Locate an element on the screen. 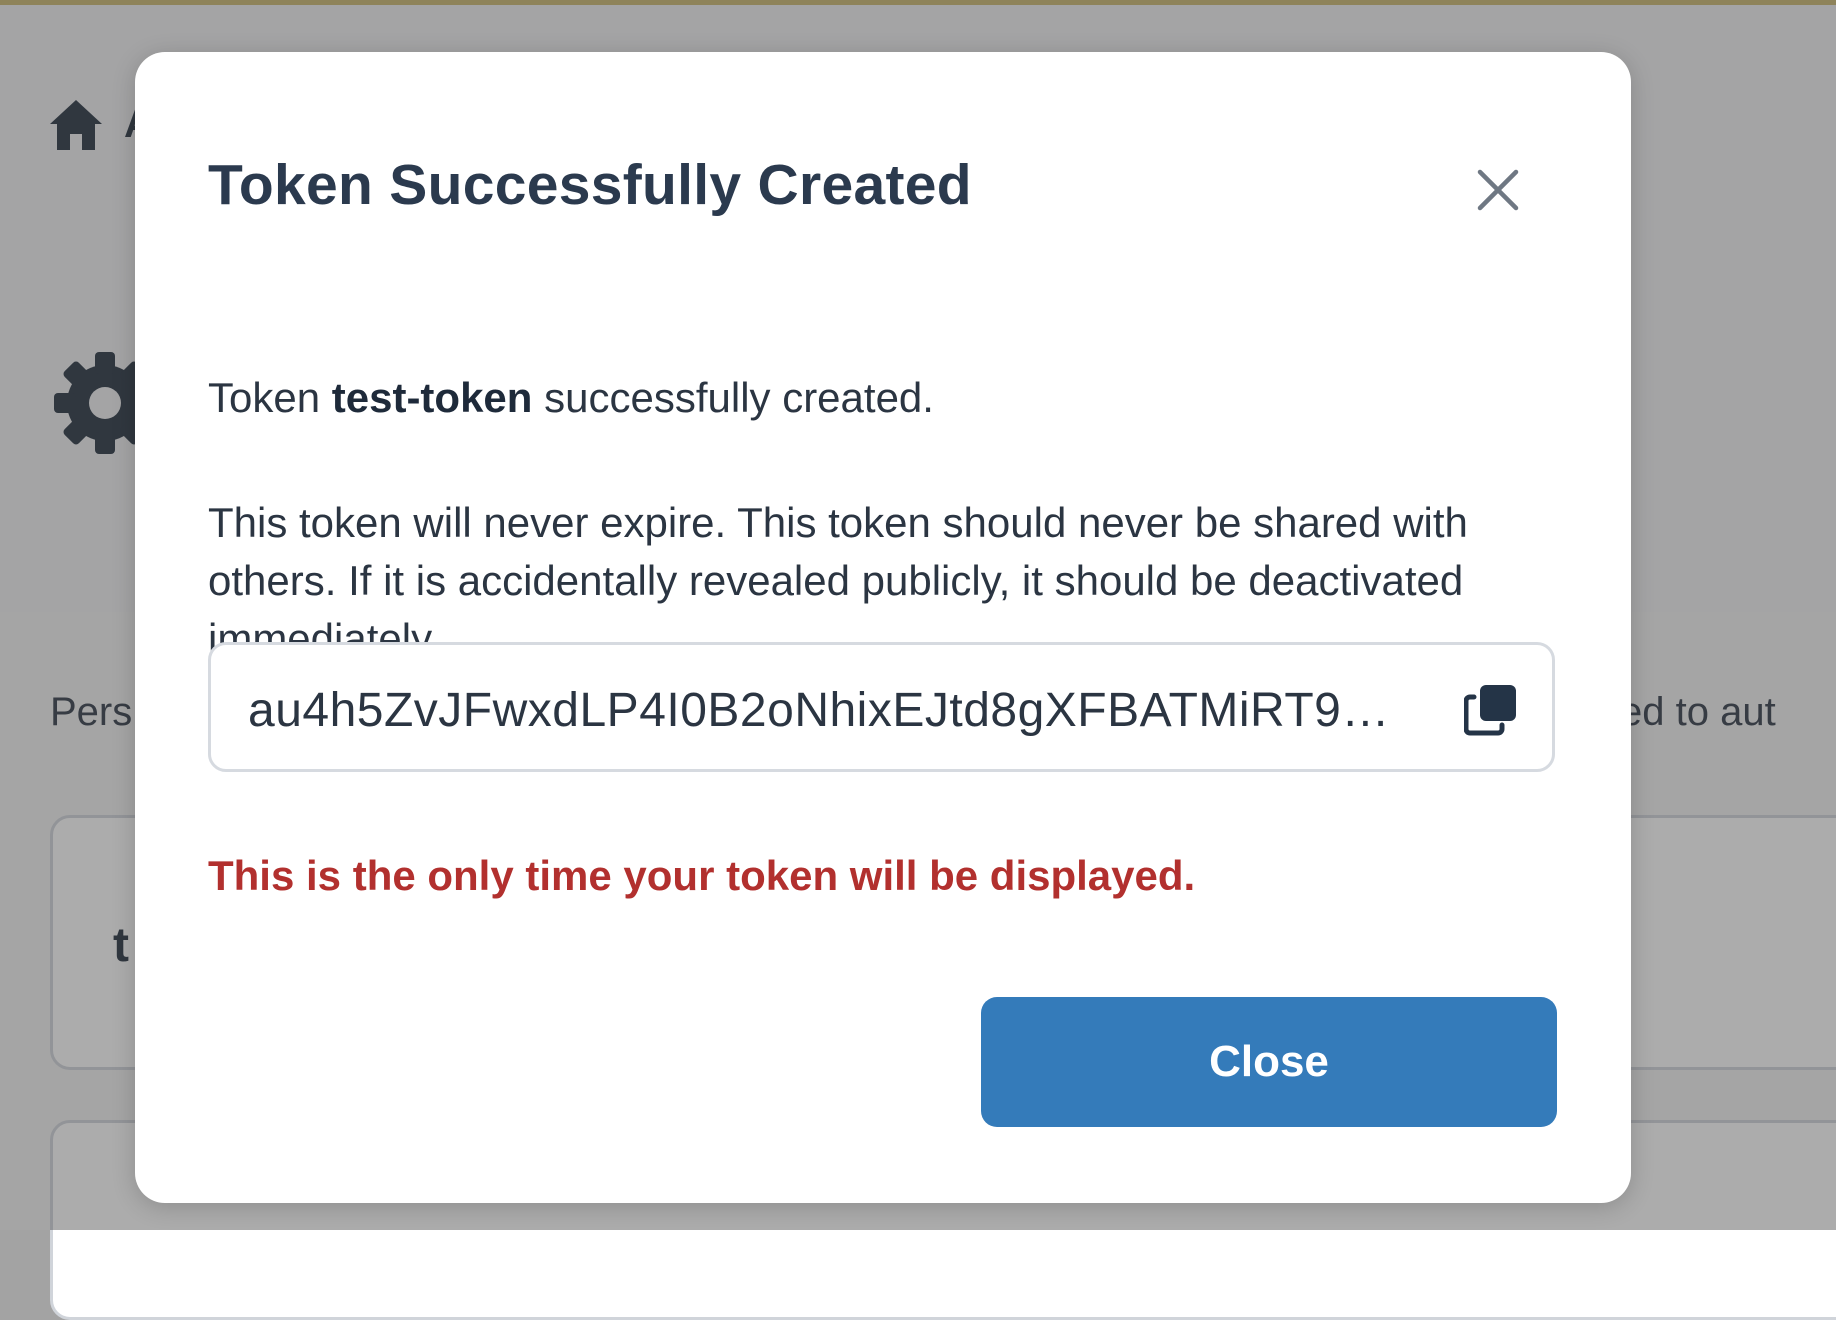 The height and width of the screenshot is (1320, 1836). copy-icon is located at coordinates (1492, 709).